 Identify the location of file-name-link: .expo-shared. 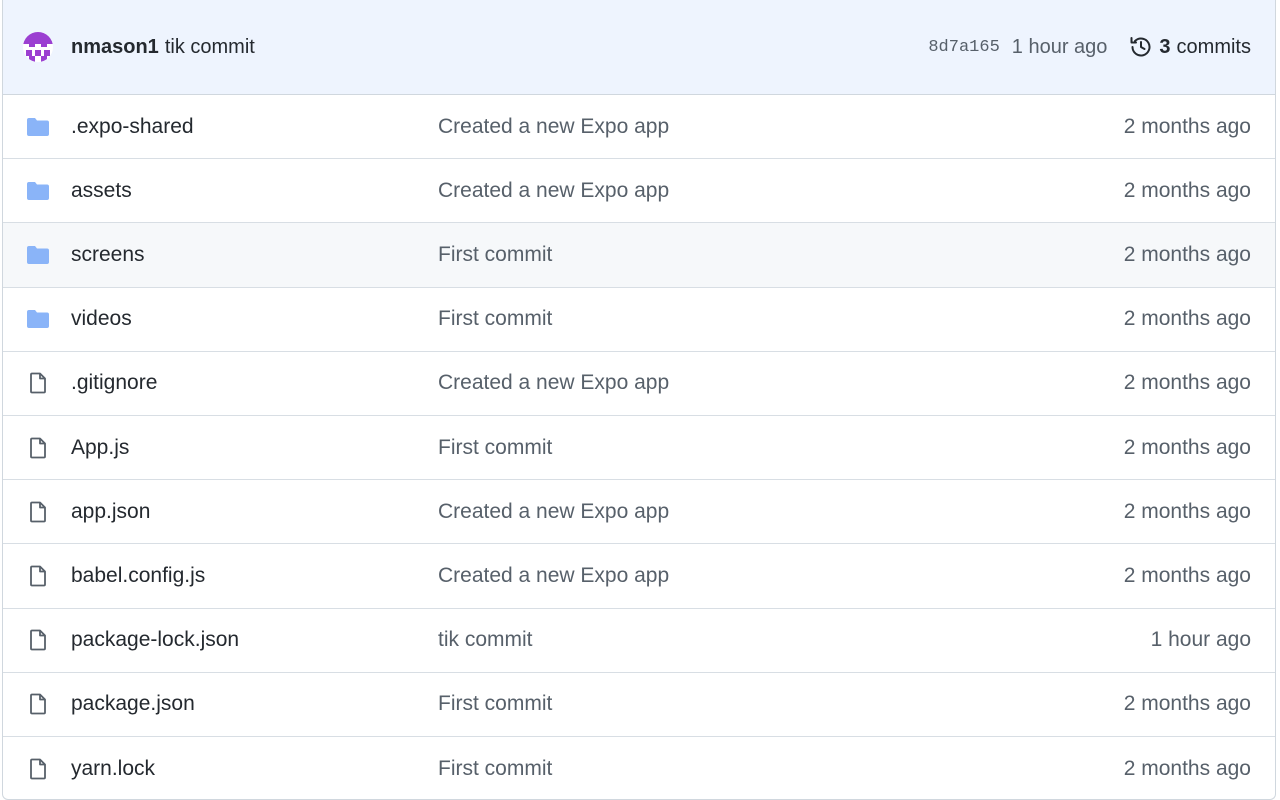
(254, 127).